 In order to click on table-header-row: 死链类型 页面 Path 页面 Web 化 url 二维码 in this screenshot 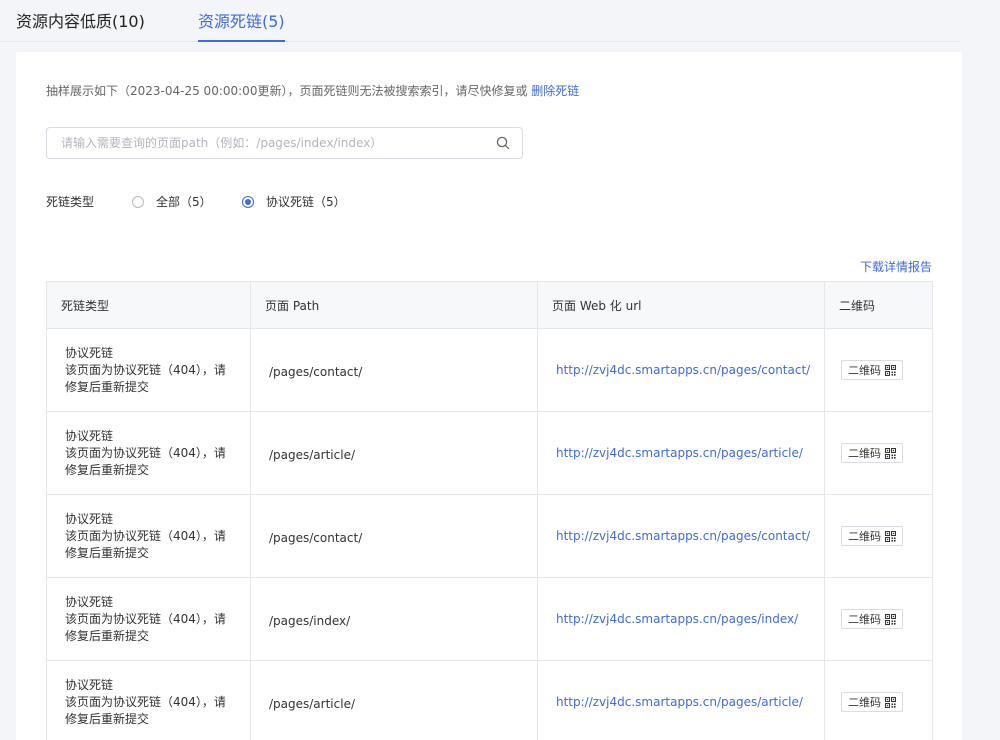, I will do `click(489, 305)`.